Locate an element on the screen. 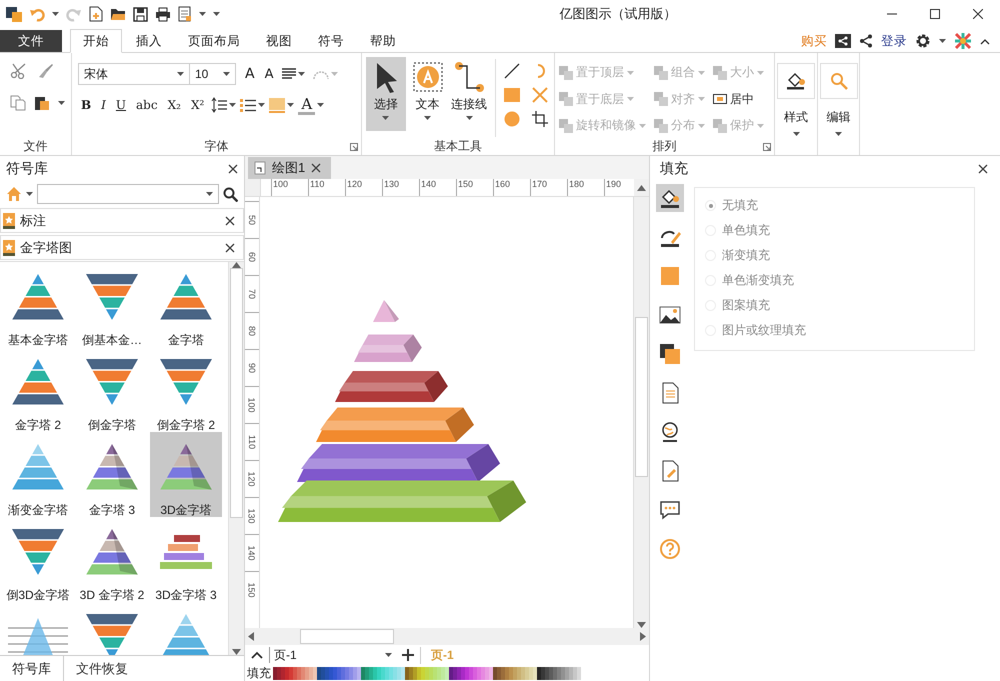 The width and height of the screenshot is (1000, 681). radio-button is located at coordinates (710, 205).